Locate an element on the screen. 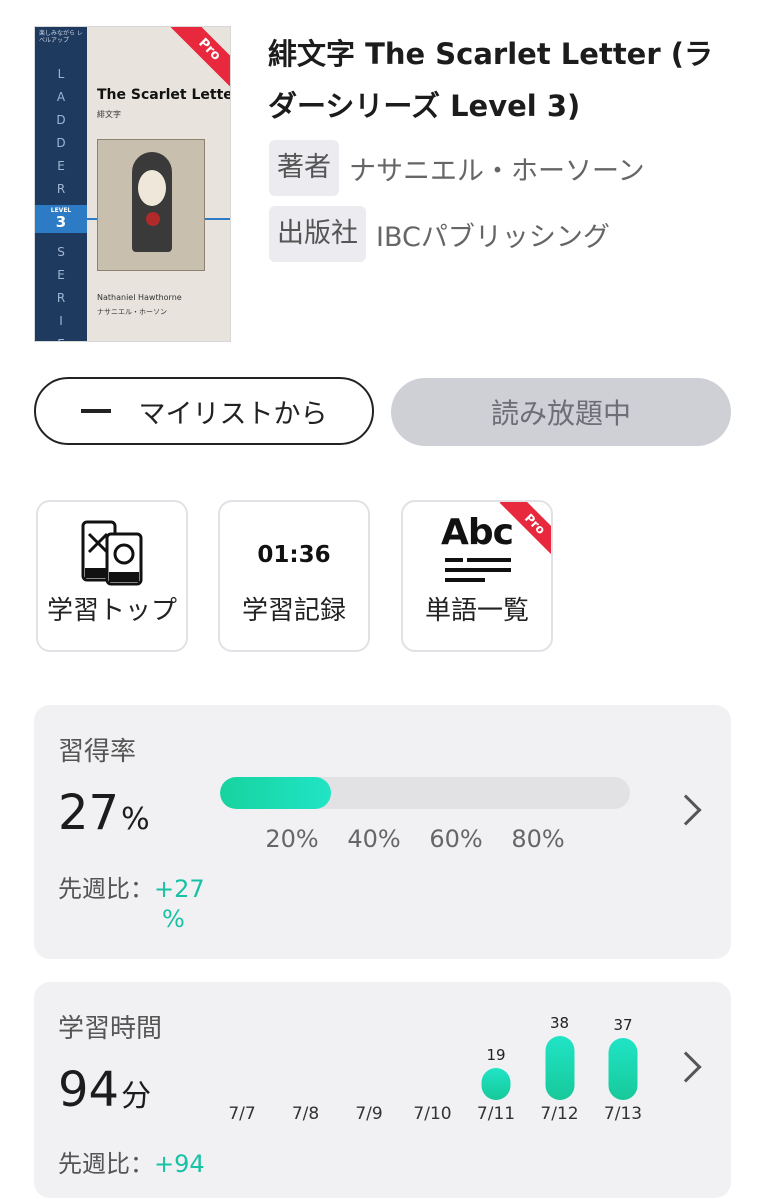  author-row: 著者 ナサニエル・ホーソーン is located at coordinates (457, 168).